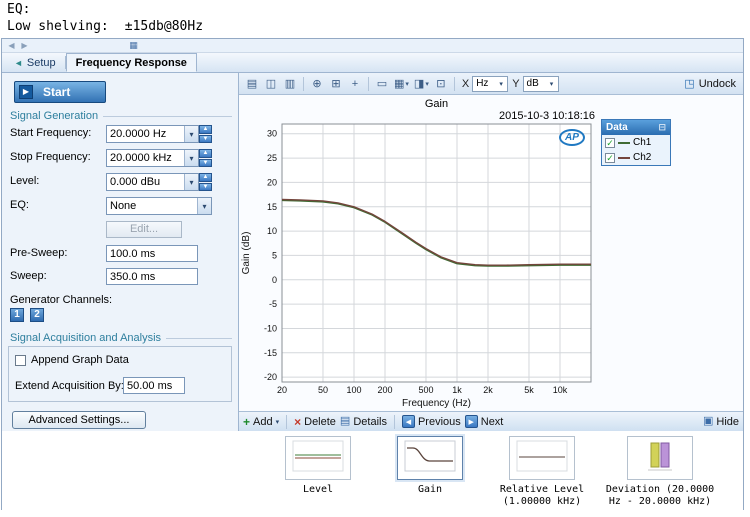 The height and width of the screenshot is (517, 750). I want to click on start-button: ▶ Start, so click(60, 92).